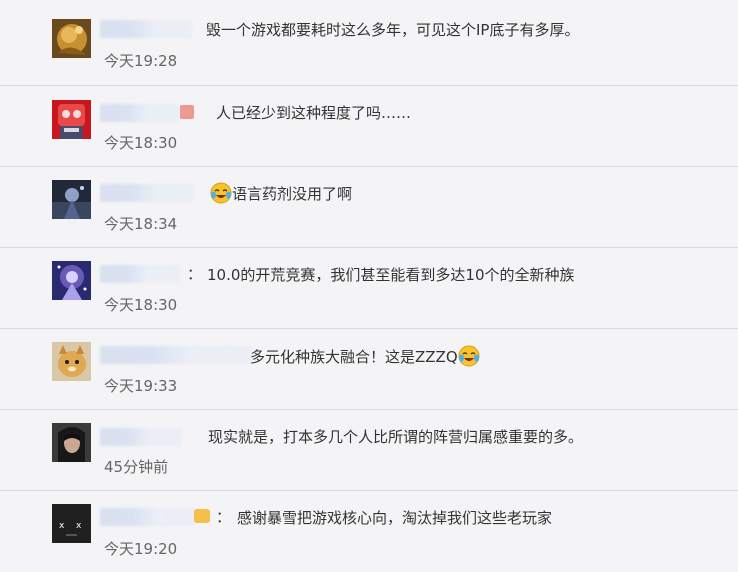 This screenshot has width=738, height=572. What do you see at coordinates (396, 437) in the screenshot?
I see `comment-text: 现实就是，打本多几个人比所谓的阵营归属感重要的多。` at bounding box center [396, 437].